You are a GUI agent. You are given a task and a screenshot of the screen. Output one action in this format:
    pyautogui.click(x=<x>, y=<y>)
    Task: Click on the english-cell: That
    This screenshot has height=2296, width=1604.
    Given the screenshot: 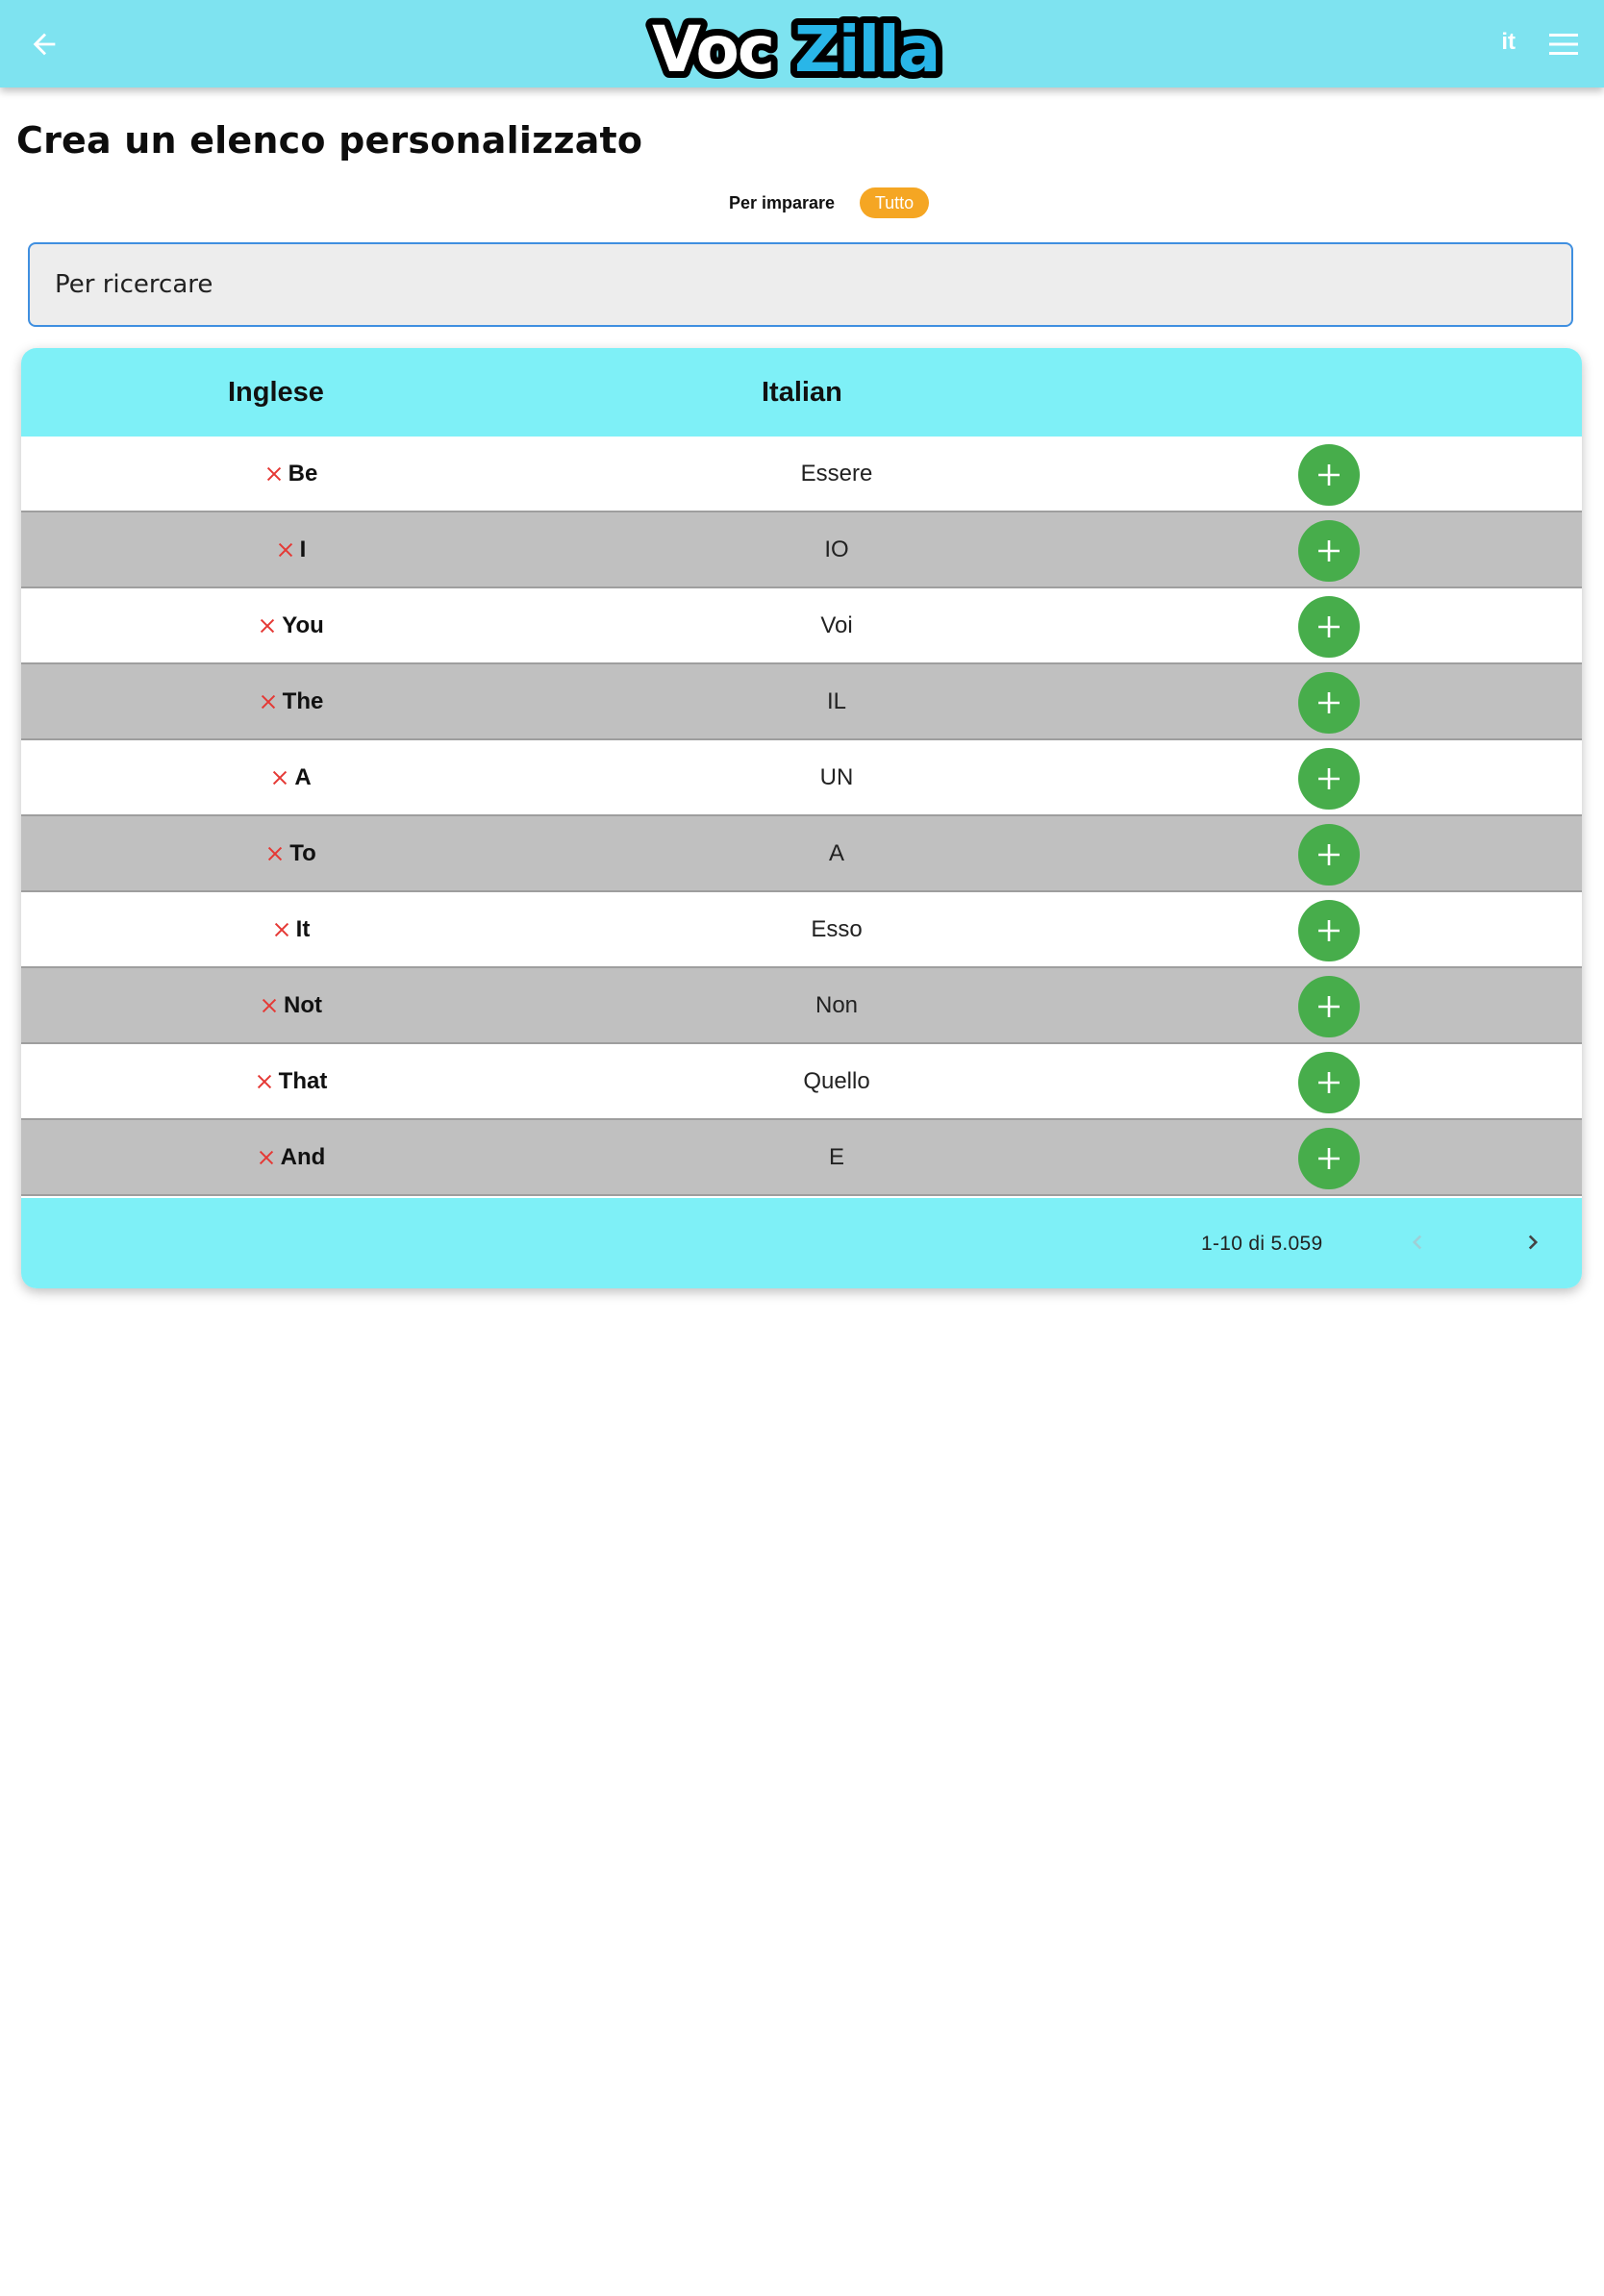 What is the action you would take?
    pyautogui.click(x=290, y=1081)
    